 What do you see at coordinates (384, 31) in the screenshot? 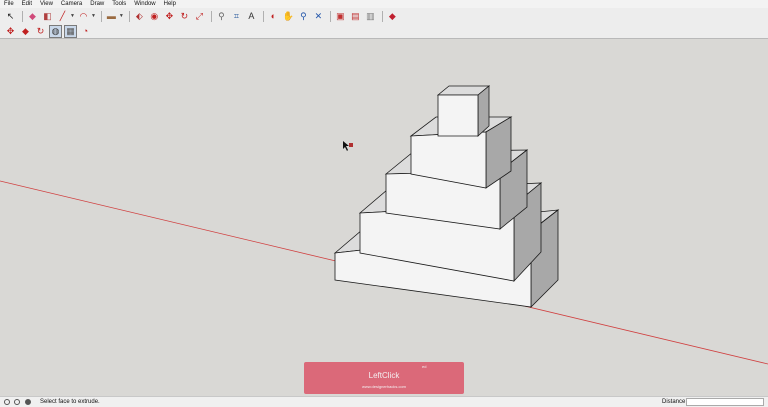
I see `camera-toolbar: ✥ ◆ ↻ ◍ ▦ ◔` at bounding box center [384, 31].